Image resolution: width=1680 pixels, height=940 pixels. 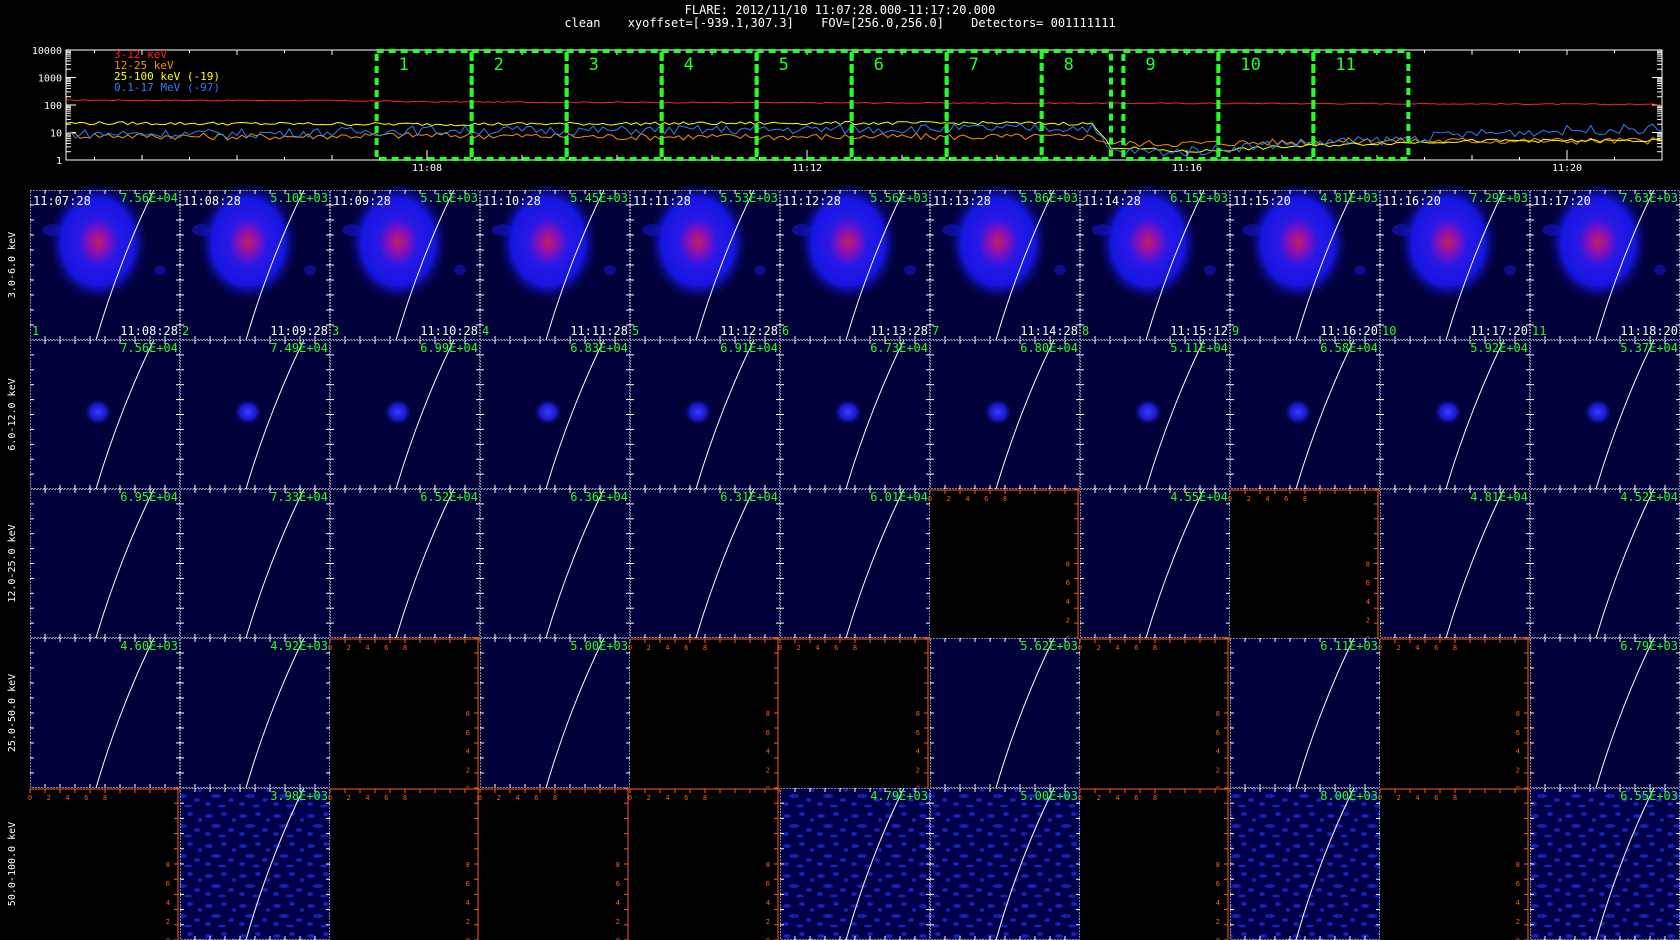 What do you see at coordinates (1199, 198) in the screenshot?
I see `peak-value: 6.15E+03` at bounding box center [1199, 198].